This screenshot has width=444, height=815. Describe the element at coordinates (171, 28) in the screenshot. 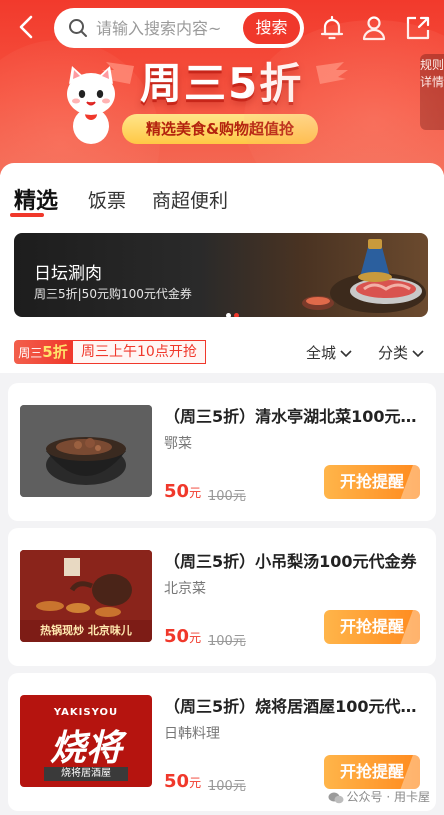

I see `search-input` at that location.